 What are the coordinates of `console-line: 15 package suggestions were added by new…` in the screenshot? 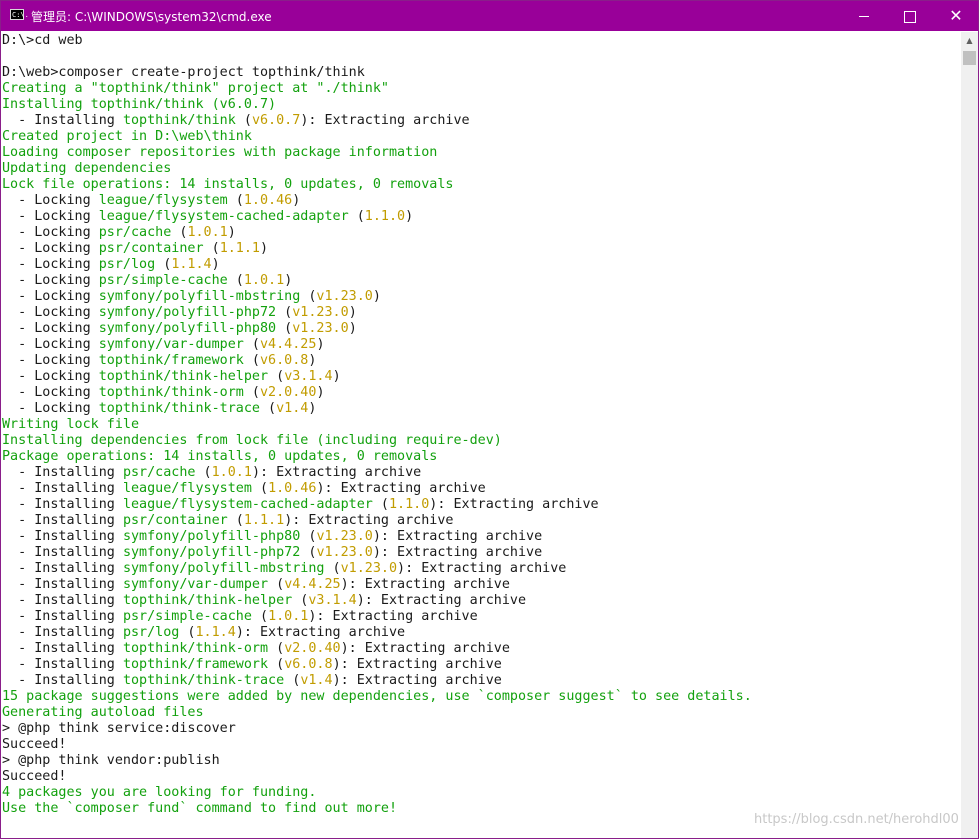 It's located at (377, 697).